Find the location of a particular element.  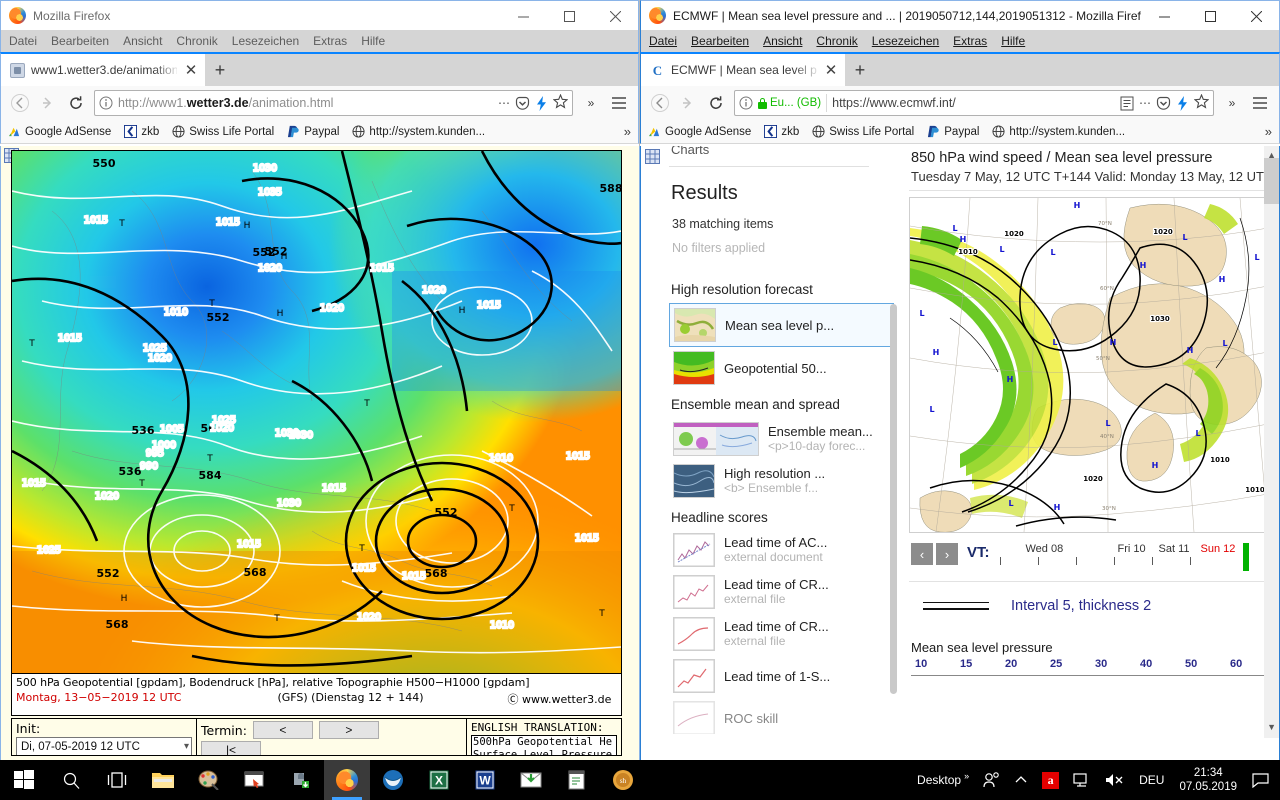

url-text: http://www1.wetter3.de/animation.html is located at coordinates (305, 103).